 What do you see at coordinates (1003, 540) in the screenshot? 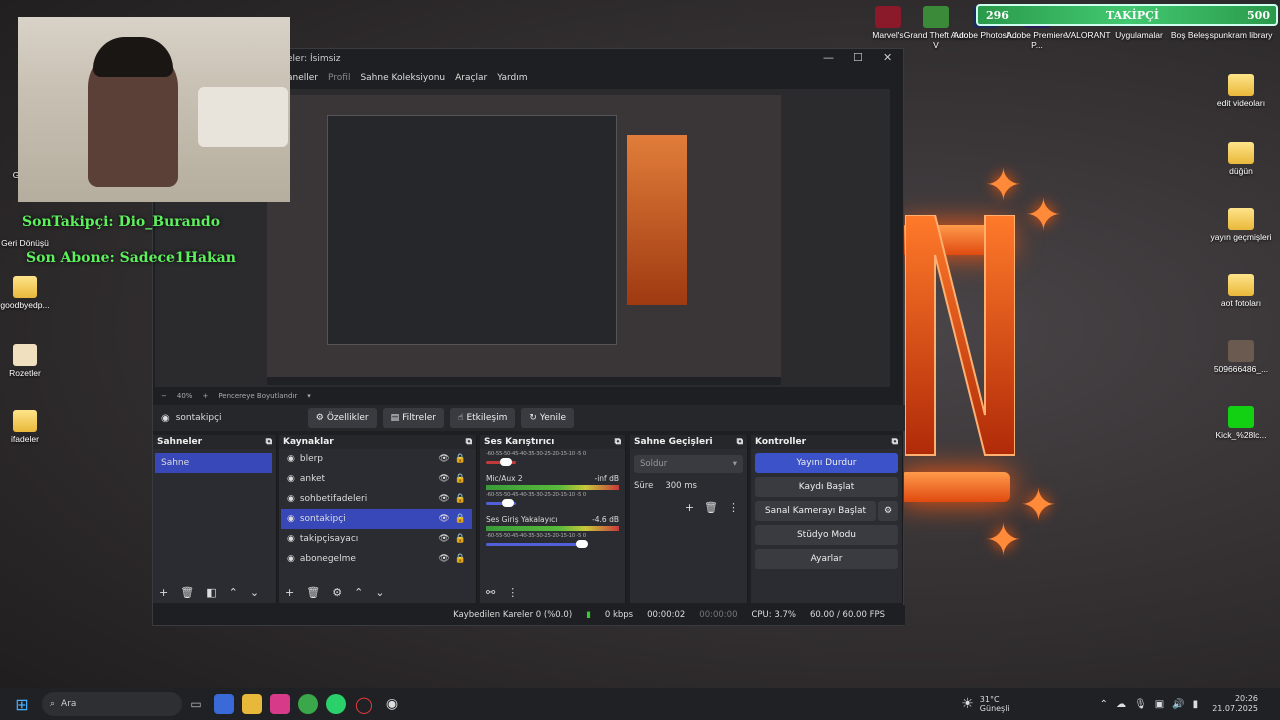
I see `bg-sparkle-4: ✦` at bounding box center [1003, 540].